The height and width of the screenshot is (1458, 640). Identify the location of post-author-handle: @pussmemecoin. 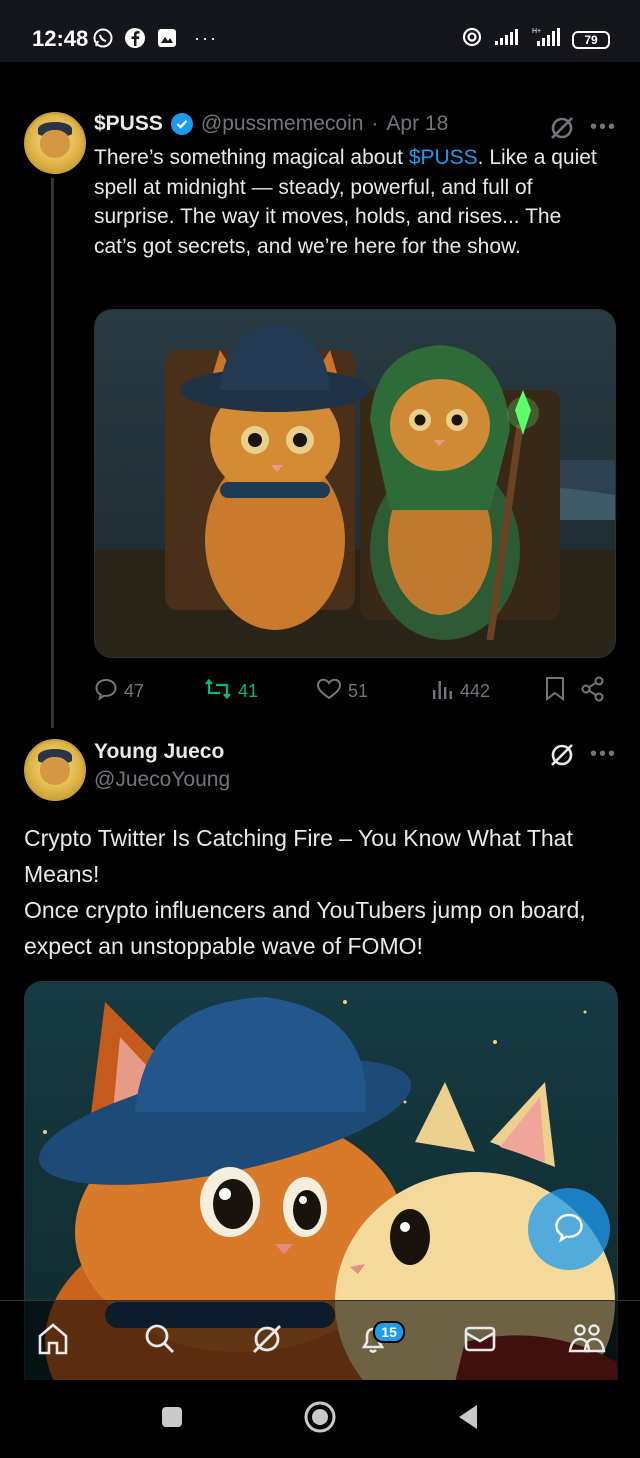
(282, 124).